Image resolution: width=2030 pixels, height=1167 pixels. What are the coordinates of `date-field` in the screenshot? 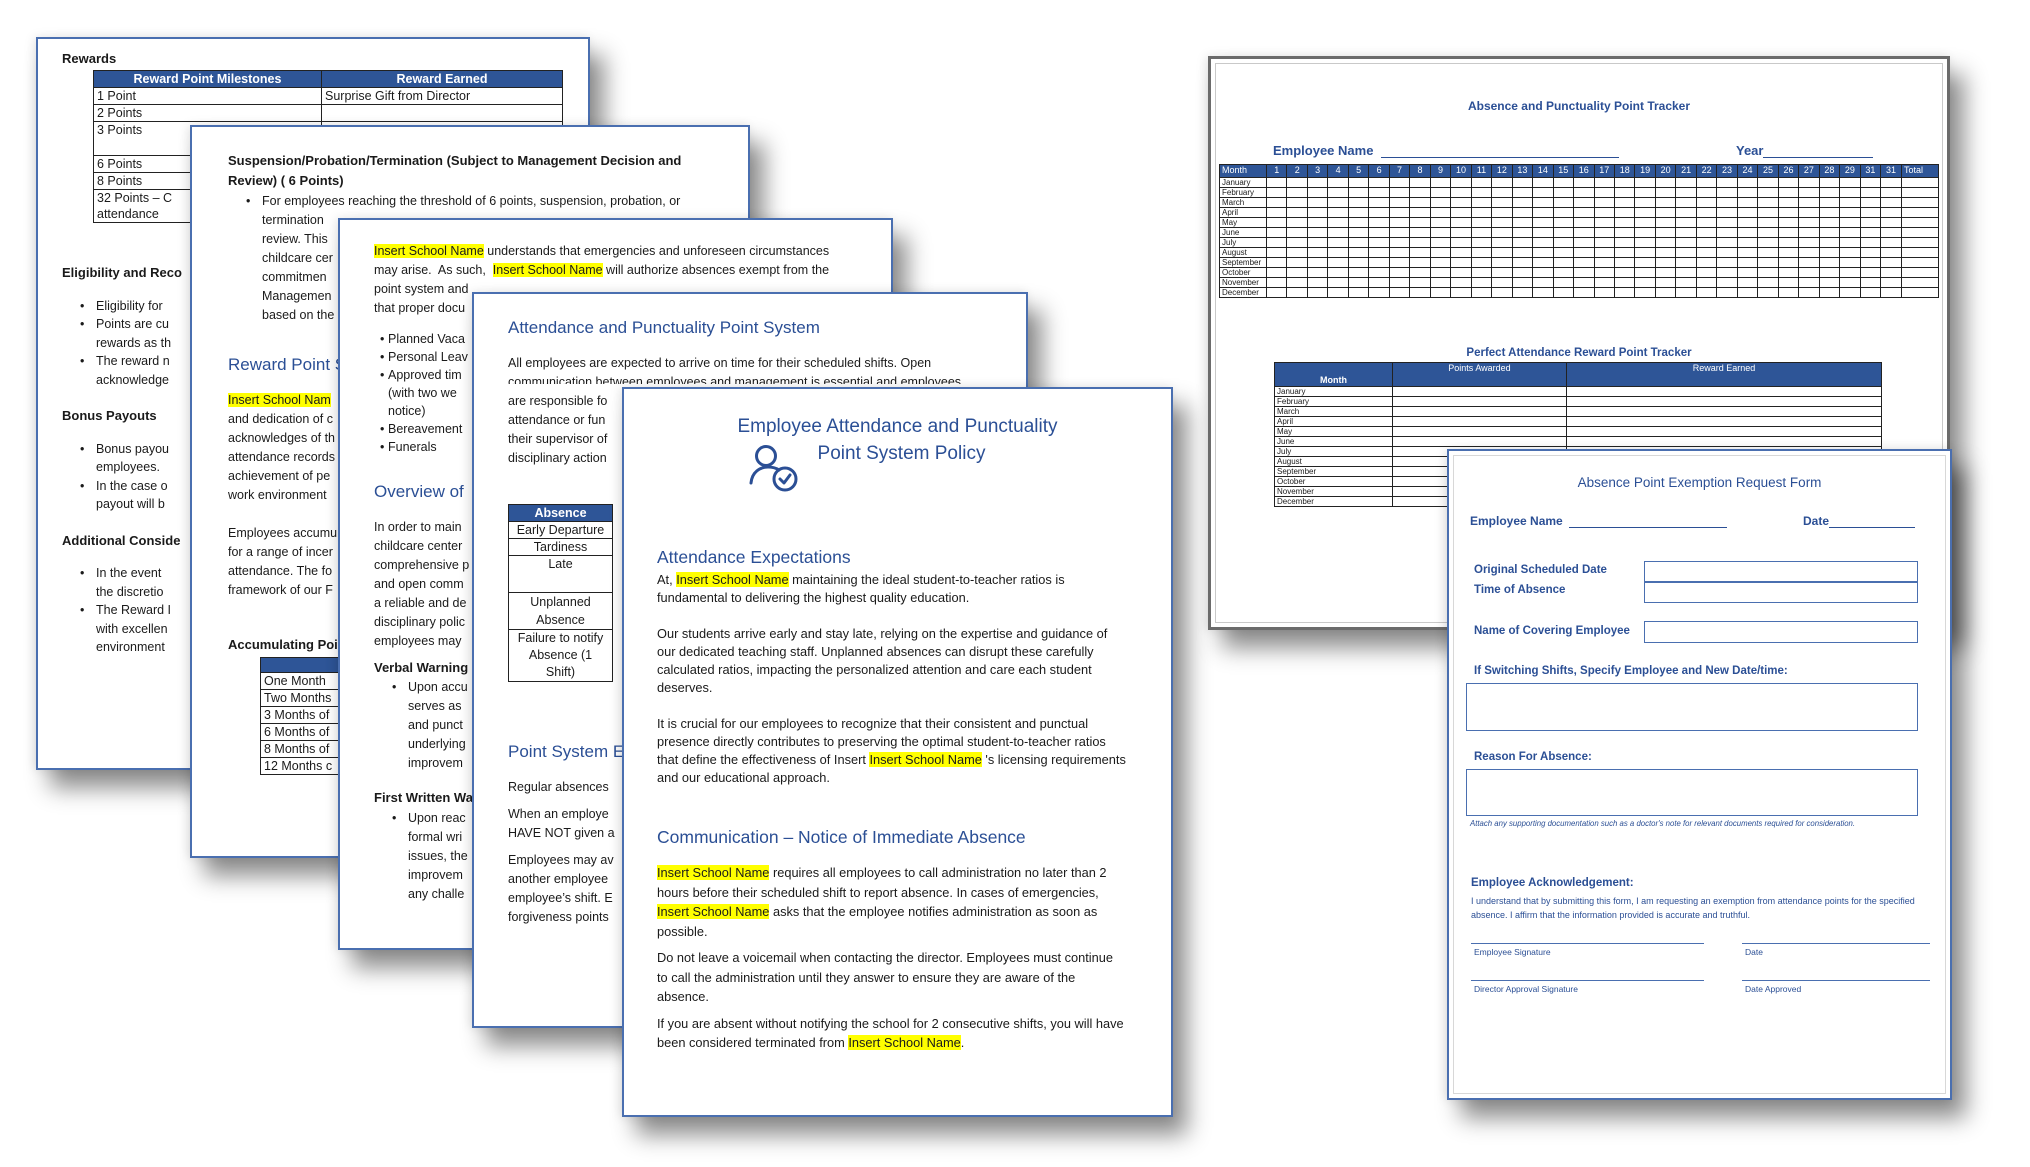 It's located at (1872, 527).